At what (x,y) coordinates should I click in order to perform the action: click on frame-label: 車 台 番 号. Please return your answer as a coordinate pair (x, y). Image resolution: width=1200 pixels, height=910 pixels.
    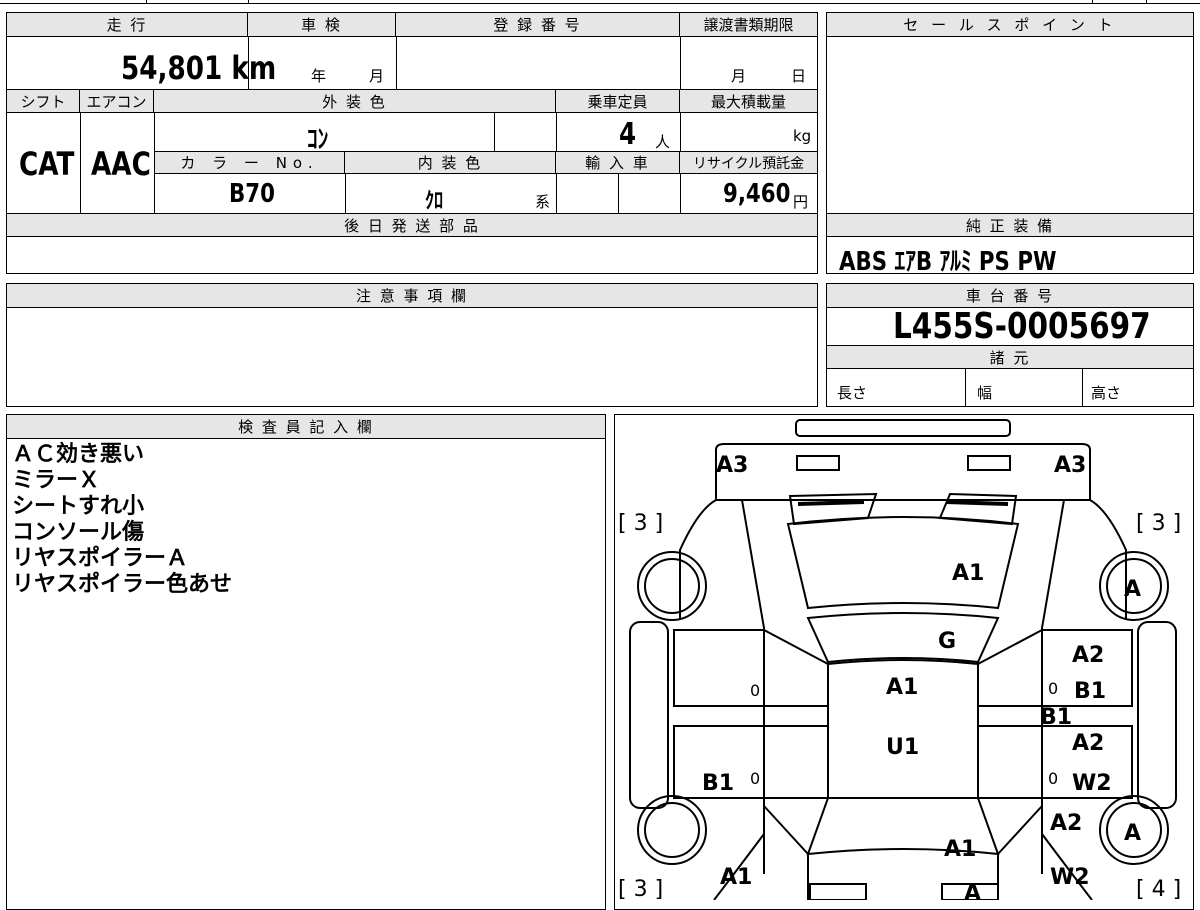
    Looking at the image, I should click on (1010, 296).